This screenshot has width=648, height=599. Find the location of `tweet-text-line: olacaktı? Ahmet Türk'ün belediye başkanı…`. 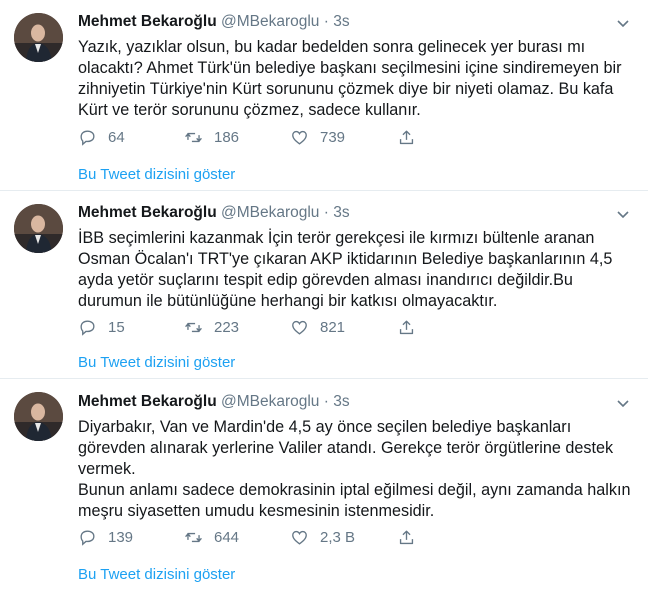

tweet-text-line: olacaktı? Ahmet Türk'ün belediye başkanı… is located at coordinates (350, 68).